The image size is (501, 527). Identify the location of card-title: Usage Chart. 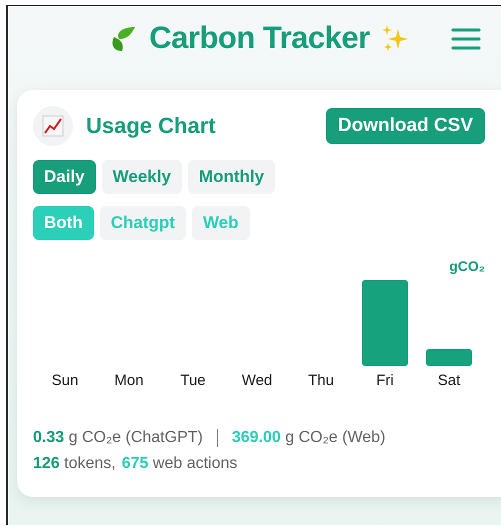
(151, 126).